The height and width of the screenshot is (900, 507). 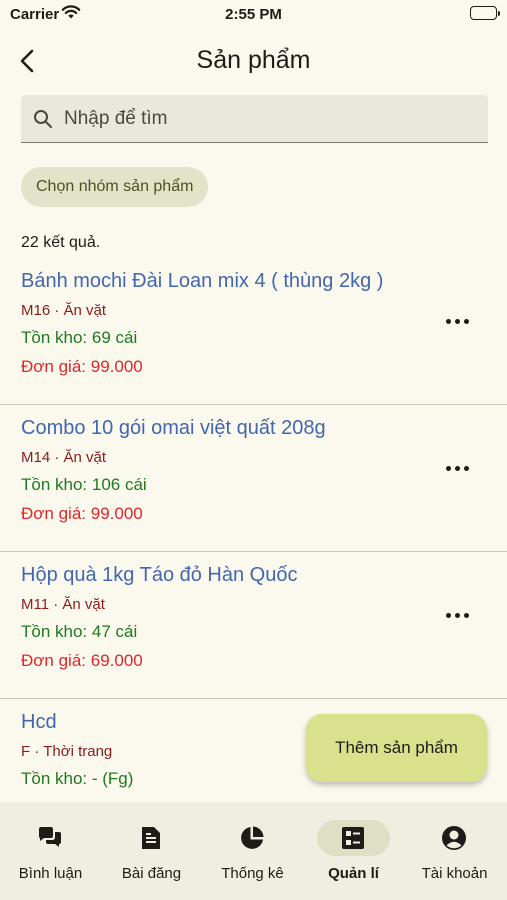 I want to click on nav-label: Thống kê, so click(x=252, y=873).